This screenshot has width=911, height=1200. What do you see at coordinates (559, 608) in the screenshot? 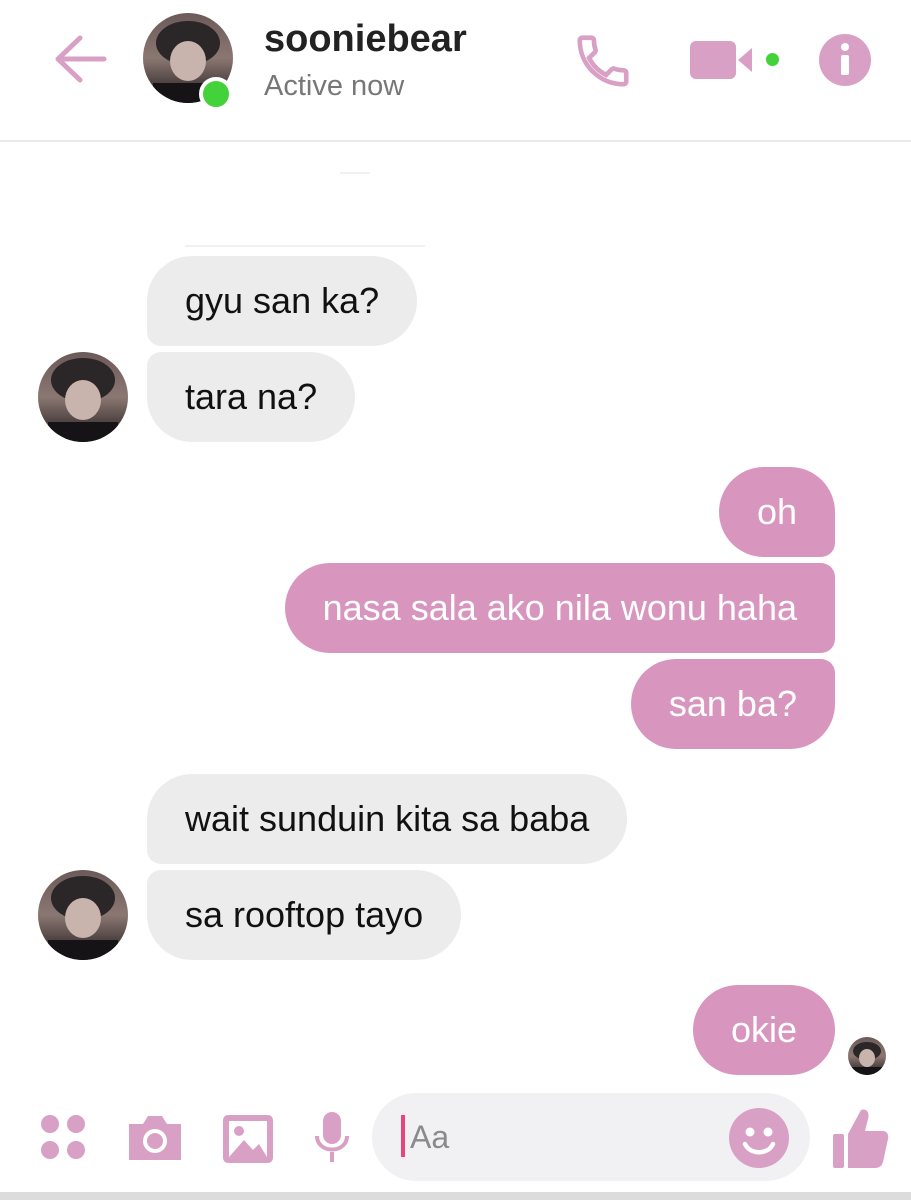
I see `message-bubble-outgoing: nasa sala ako nila wonu haha` at bounding box center [559, 608].